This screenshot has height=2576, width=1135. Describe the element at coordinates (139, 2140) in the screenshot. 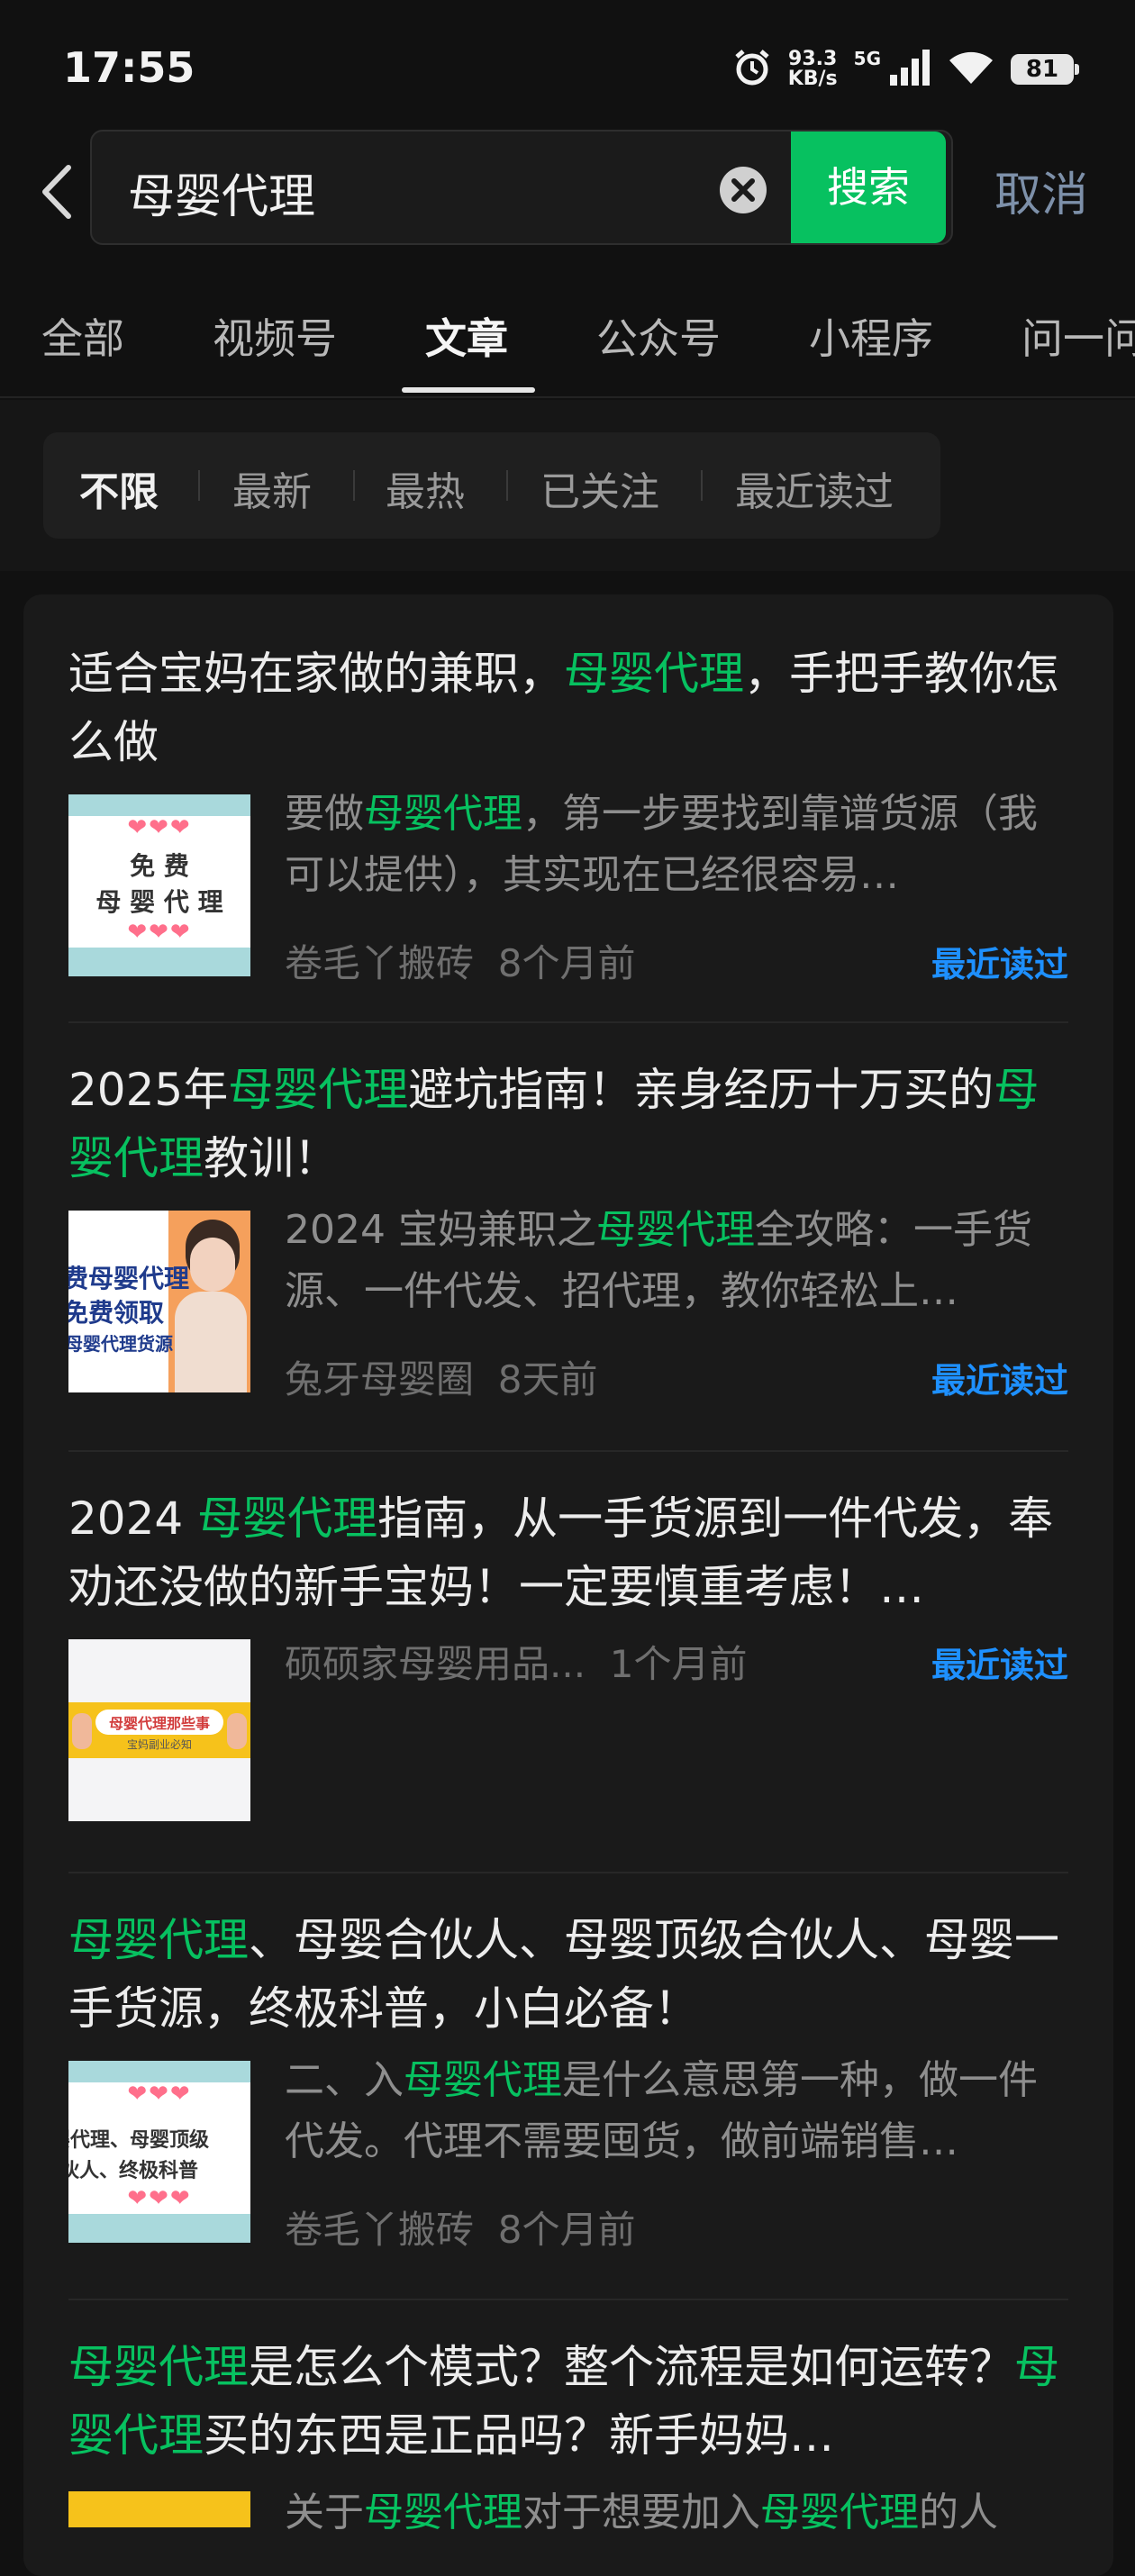

I see `thumbnail-text: 婴代理、母婴顶级` at that location.